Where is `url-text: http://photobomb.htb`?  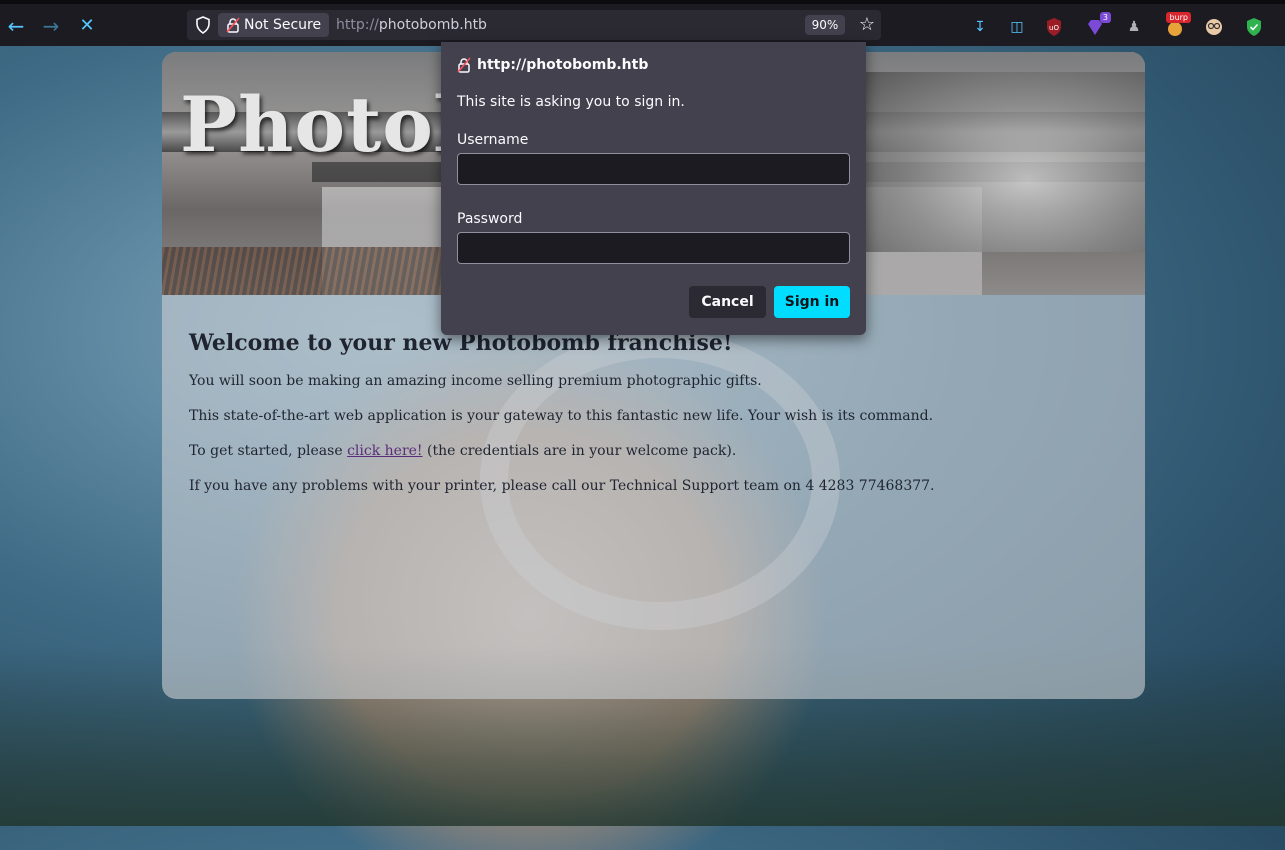 url-text: http://photobomb.htb is located at coordinates (411, 25).